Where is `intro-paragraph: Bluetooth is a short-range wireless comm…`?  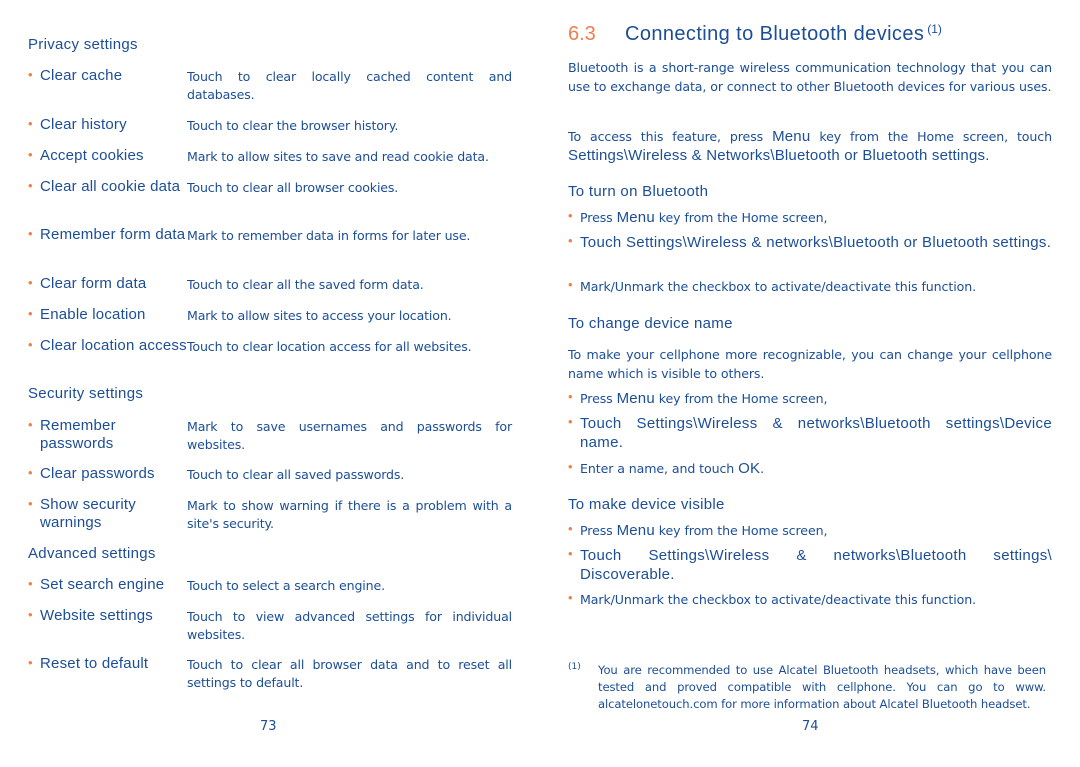 intro-paragraph: Bluetooth is a short-range wireless comm… is located at coordinates (810, 77).